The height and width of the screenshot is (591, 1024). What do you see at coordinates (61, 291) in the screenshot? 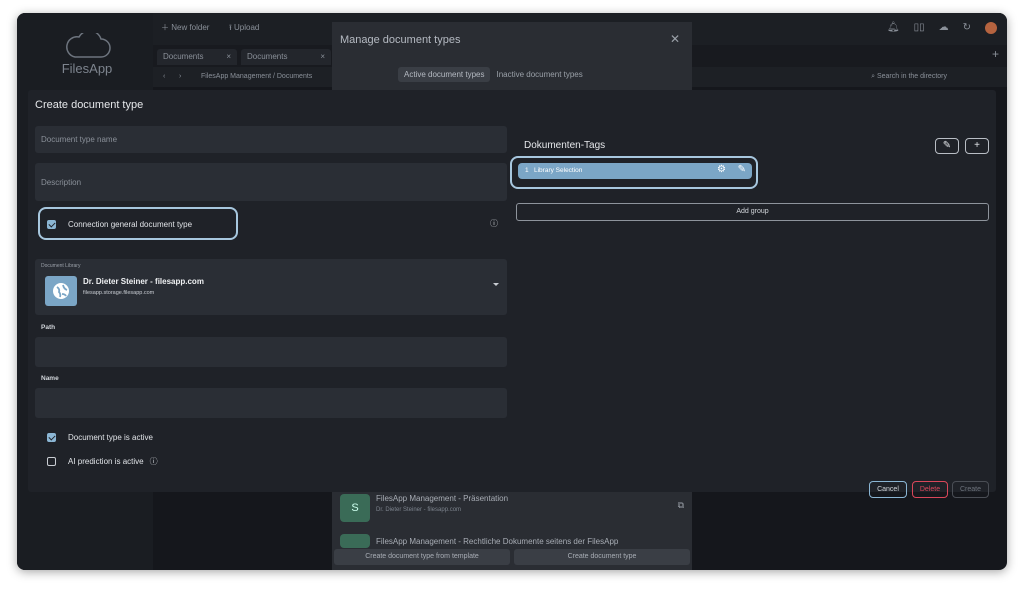
I see `globe-icon` at bounding box center [61, 291].